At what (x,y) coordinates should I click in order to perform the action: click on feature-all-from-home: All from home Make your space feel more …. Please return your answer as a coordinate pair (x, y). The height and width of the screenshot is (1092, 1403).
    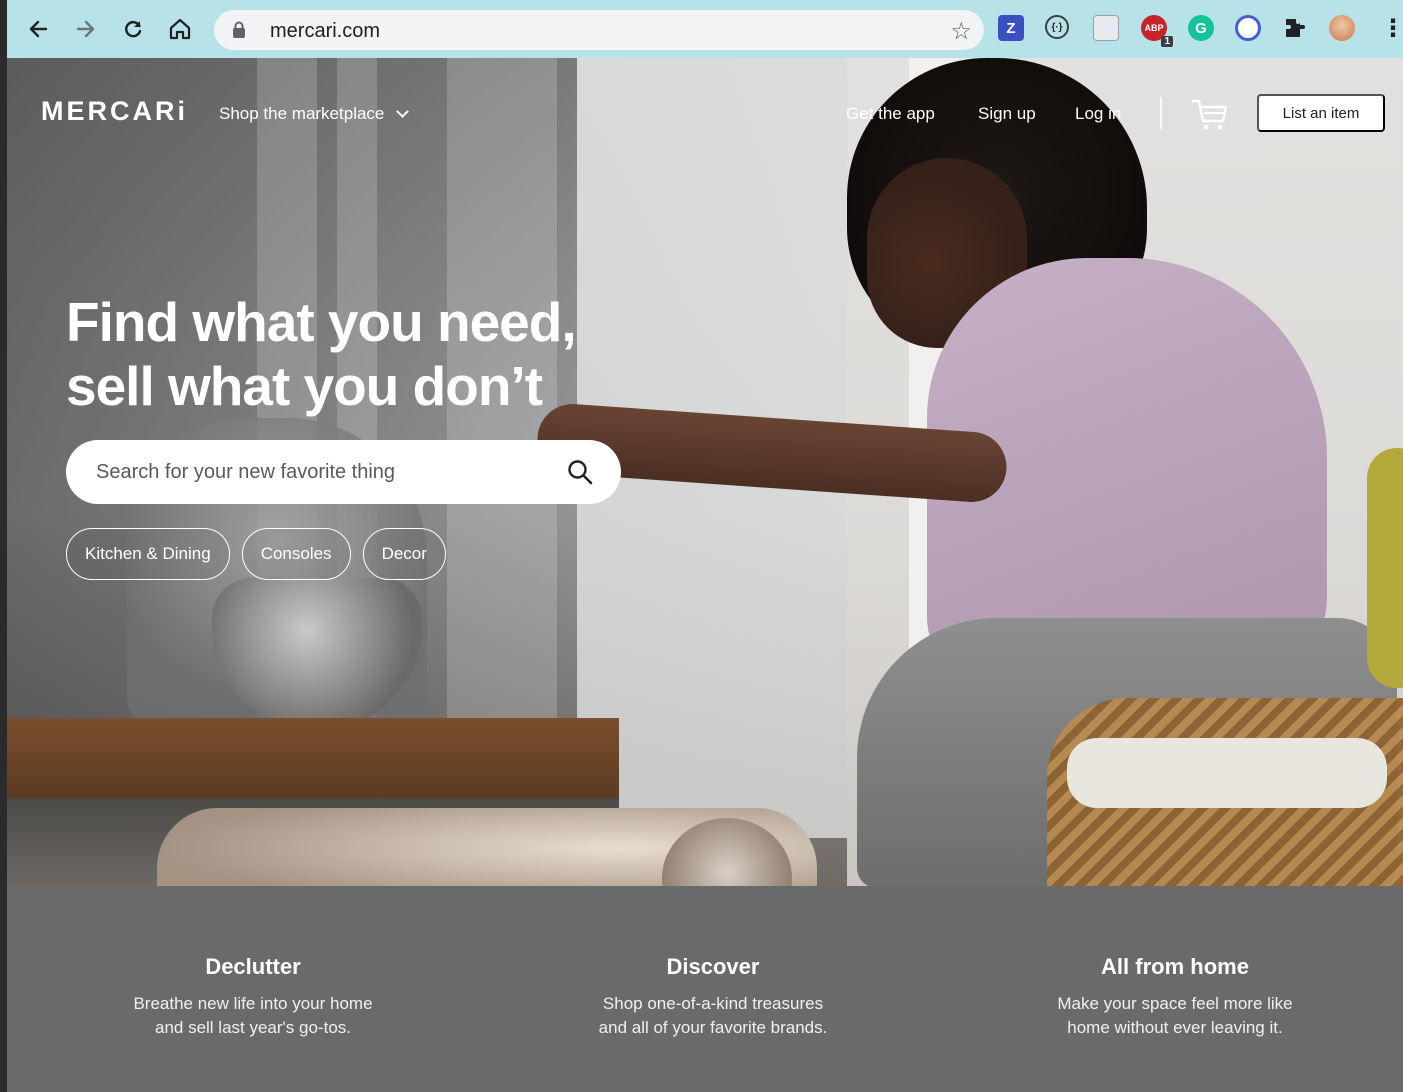
    Looking at the image, I should click on (1175, 997).